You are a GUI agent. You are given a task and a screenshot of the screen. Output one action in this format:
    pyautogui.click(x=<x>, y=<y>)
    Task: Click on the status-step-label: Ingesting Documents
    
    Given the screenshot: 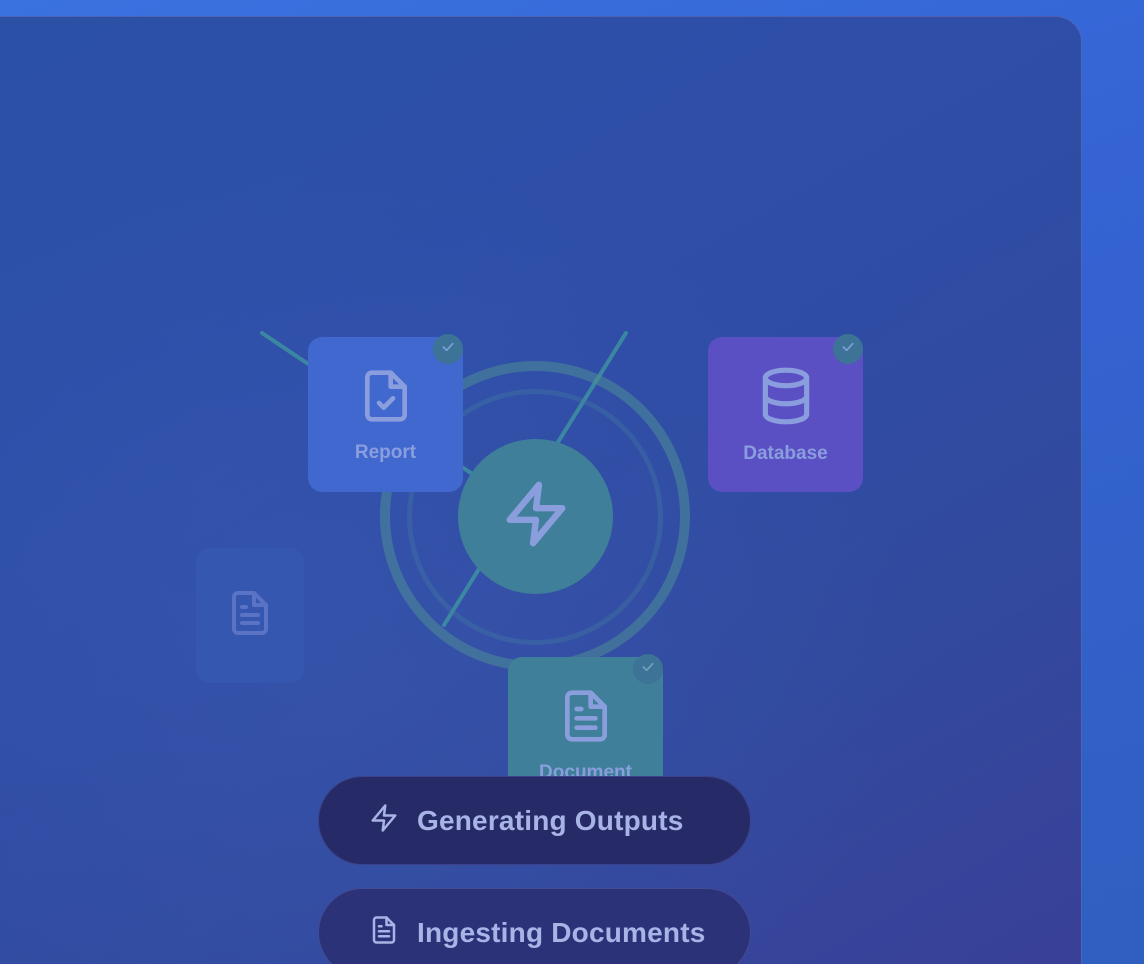 What is the action you would take?
    pyautogui.click(x=561, y=932)
    